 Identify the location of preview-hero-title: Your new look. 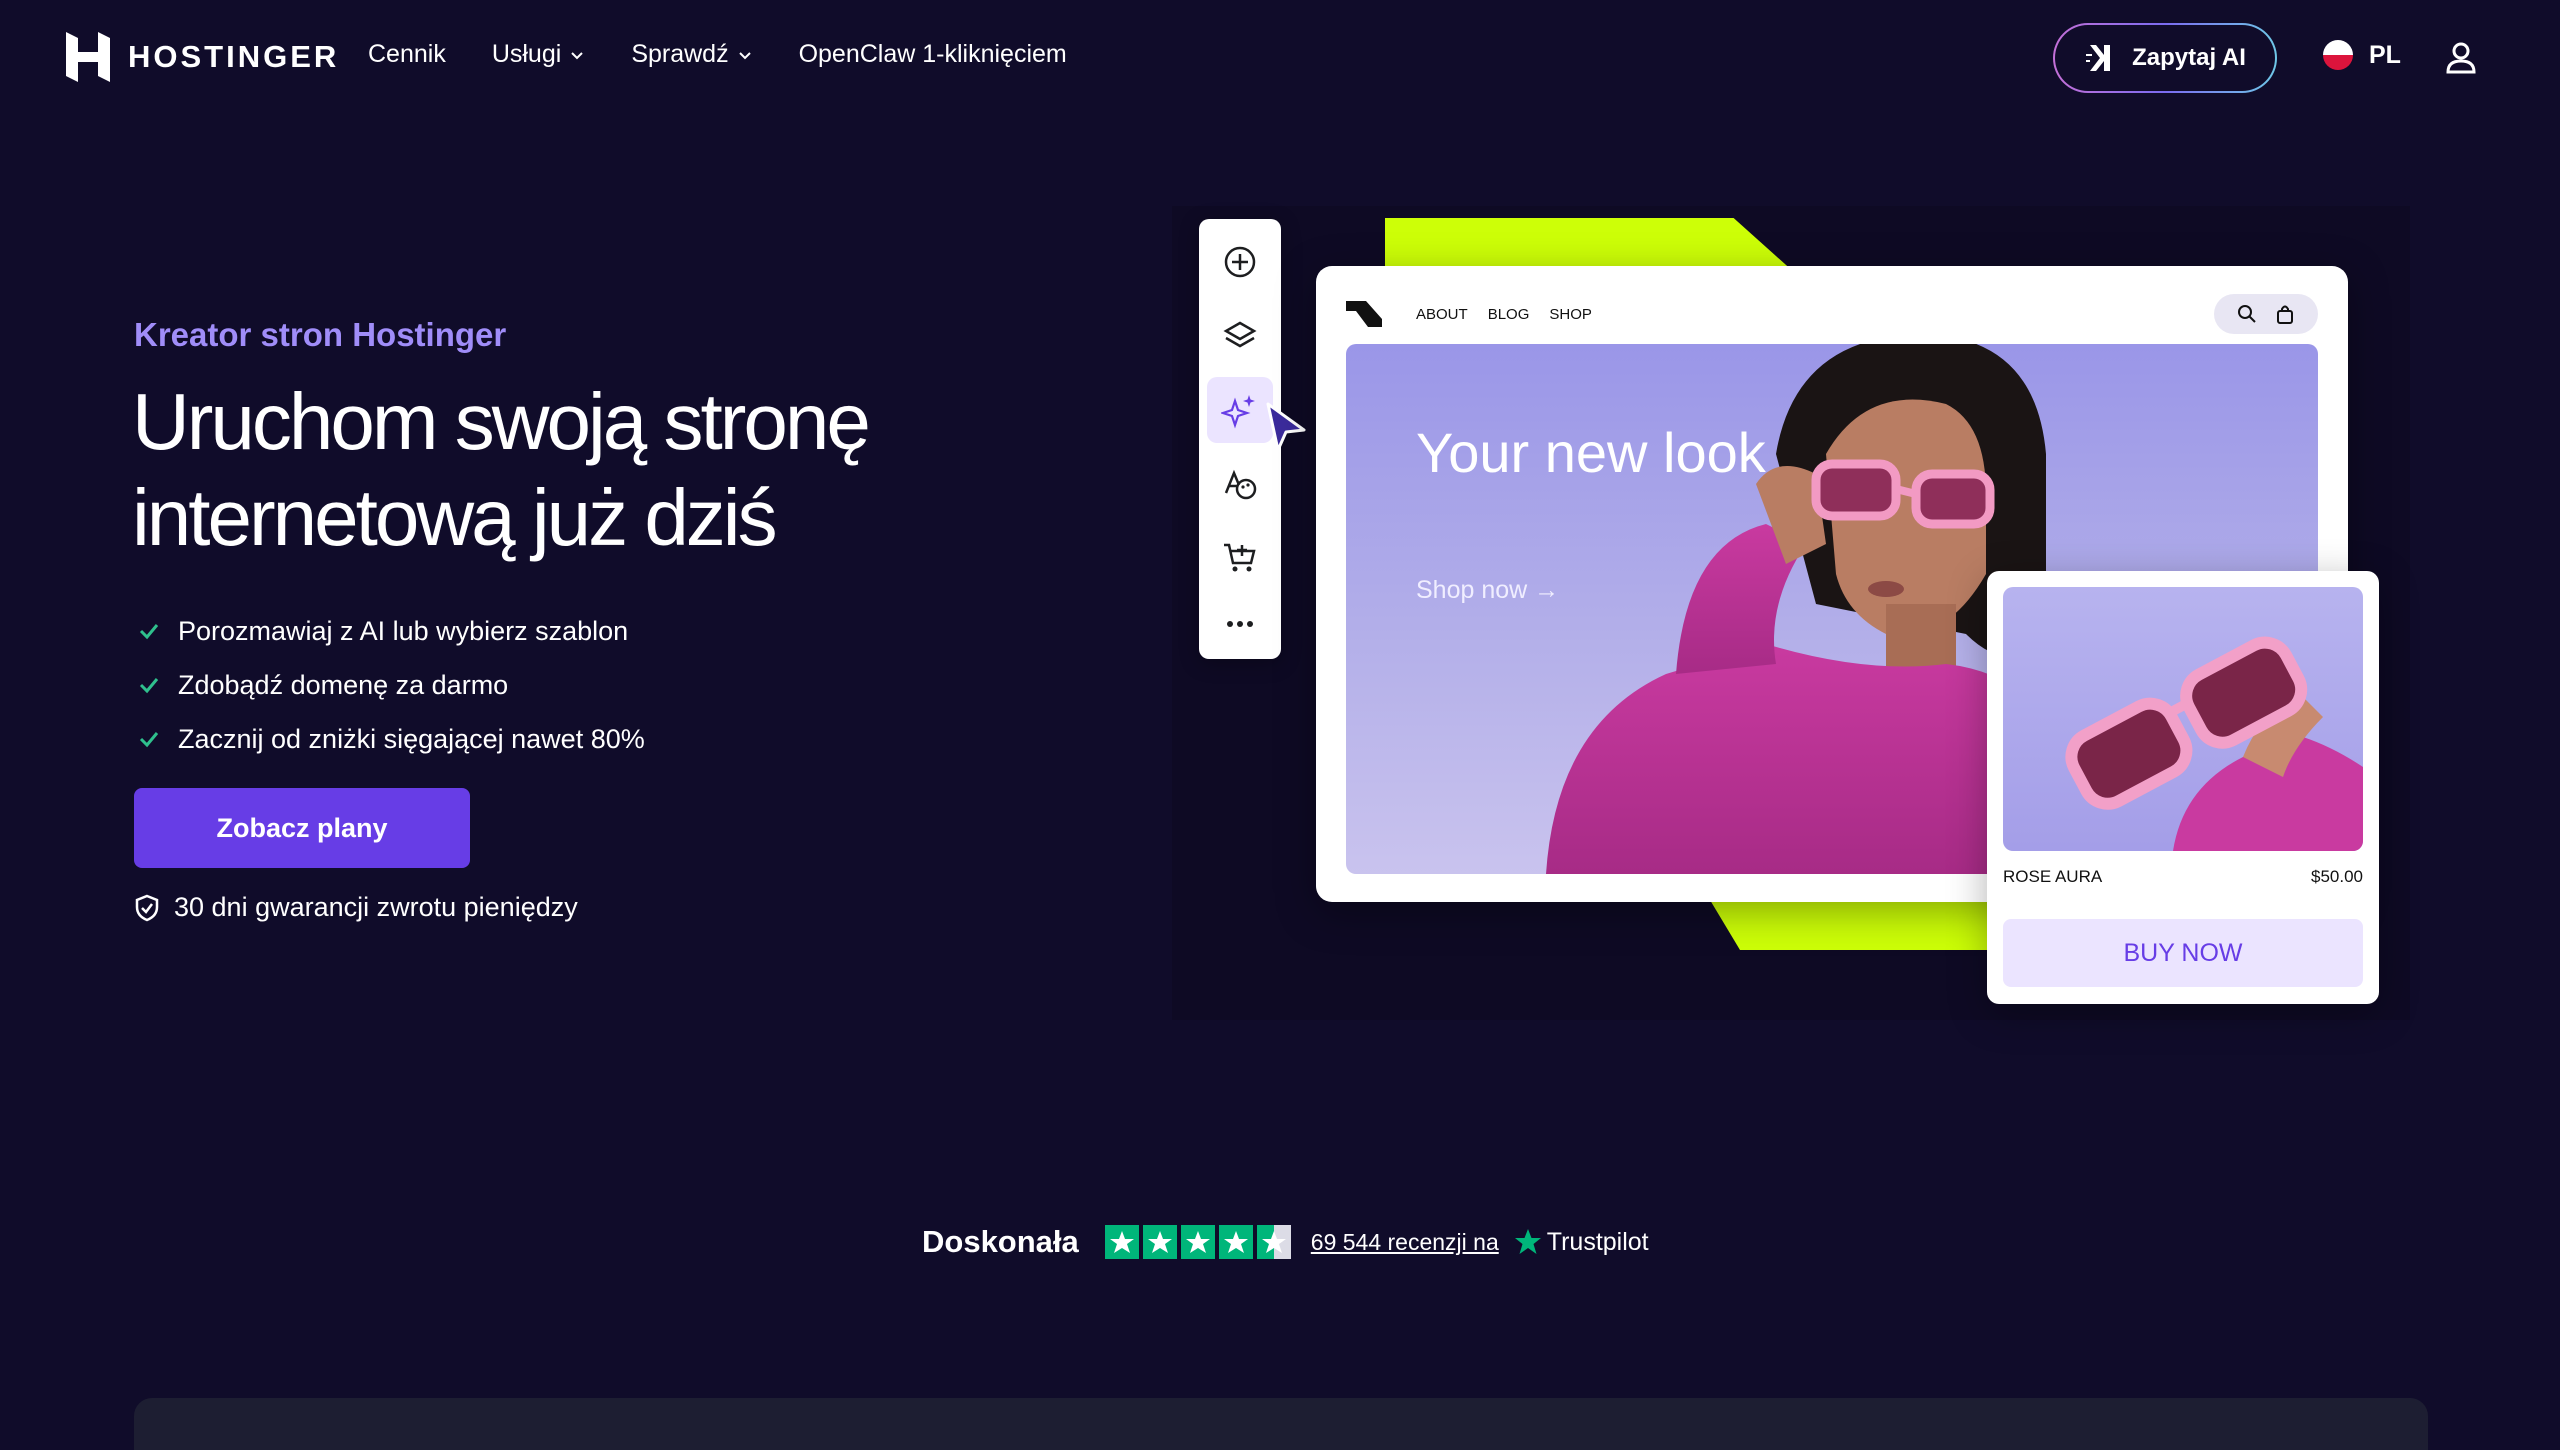
(1591, 452).